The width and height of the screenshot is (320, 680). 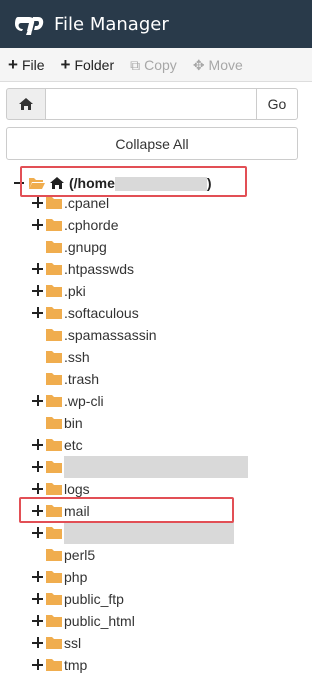 I want to click on collapse-icon, so click(x=19, y=183).